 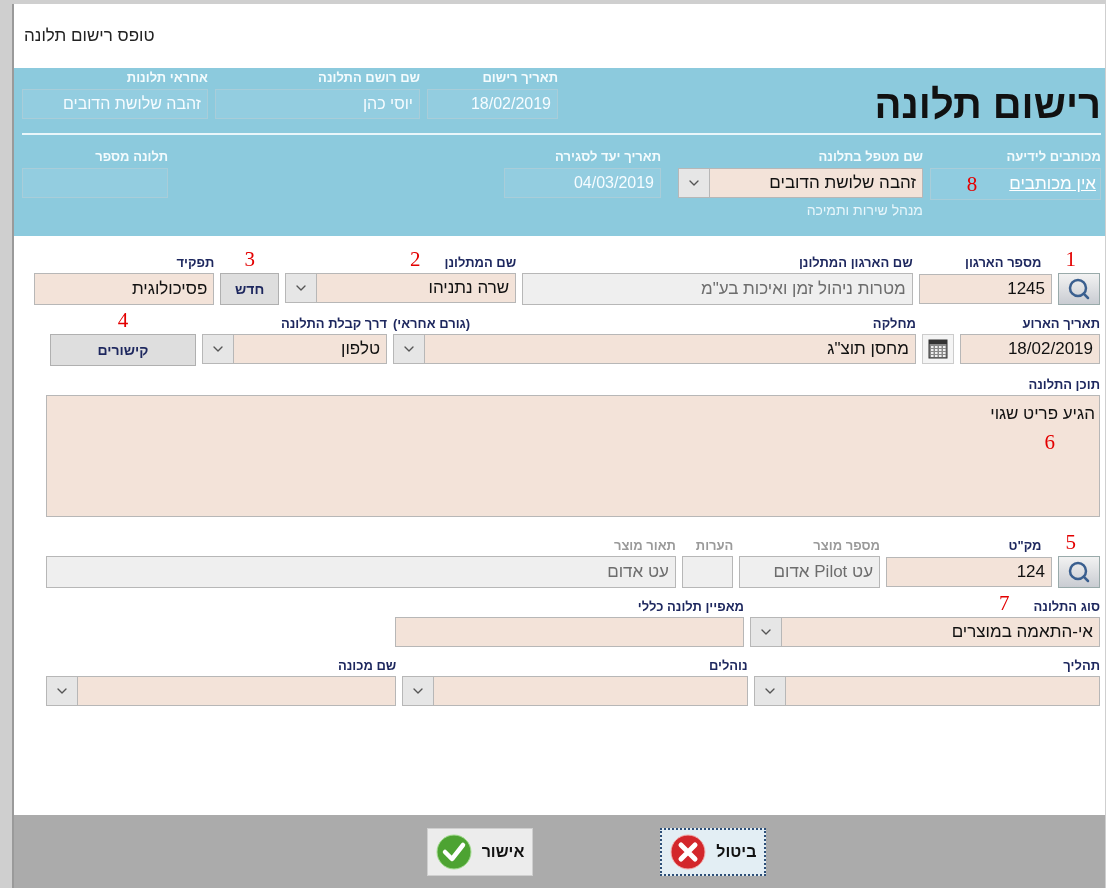 What do you see at coordinates (1025, 545) in the screenshot?
I see `field-label: מק"ט` at bounding box center [1025, 545].